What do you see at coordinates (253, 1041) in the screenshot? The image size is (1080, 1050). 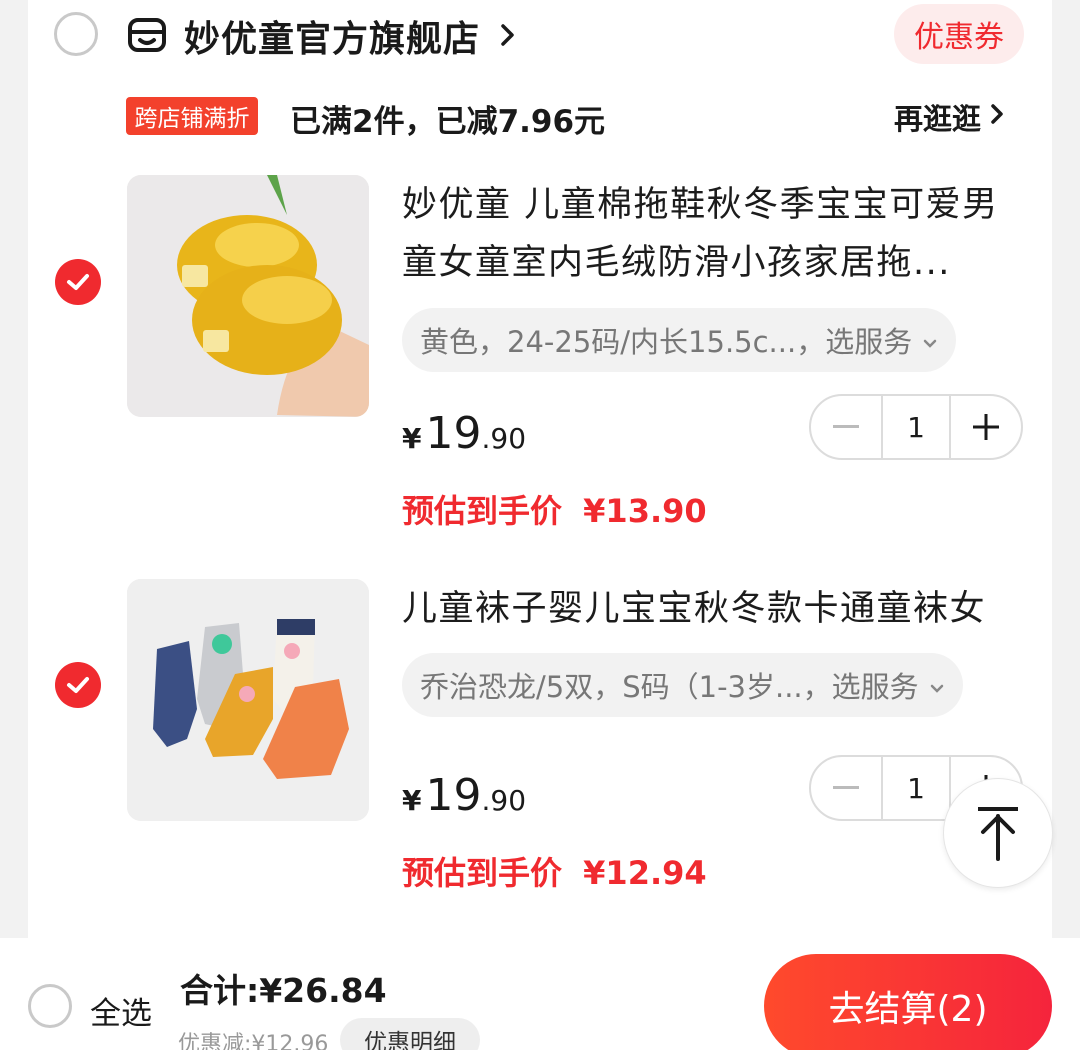 I see `discount-amount: 优惠减:¥12.96` at bounding box center [253, 1041].